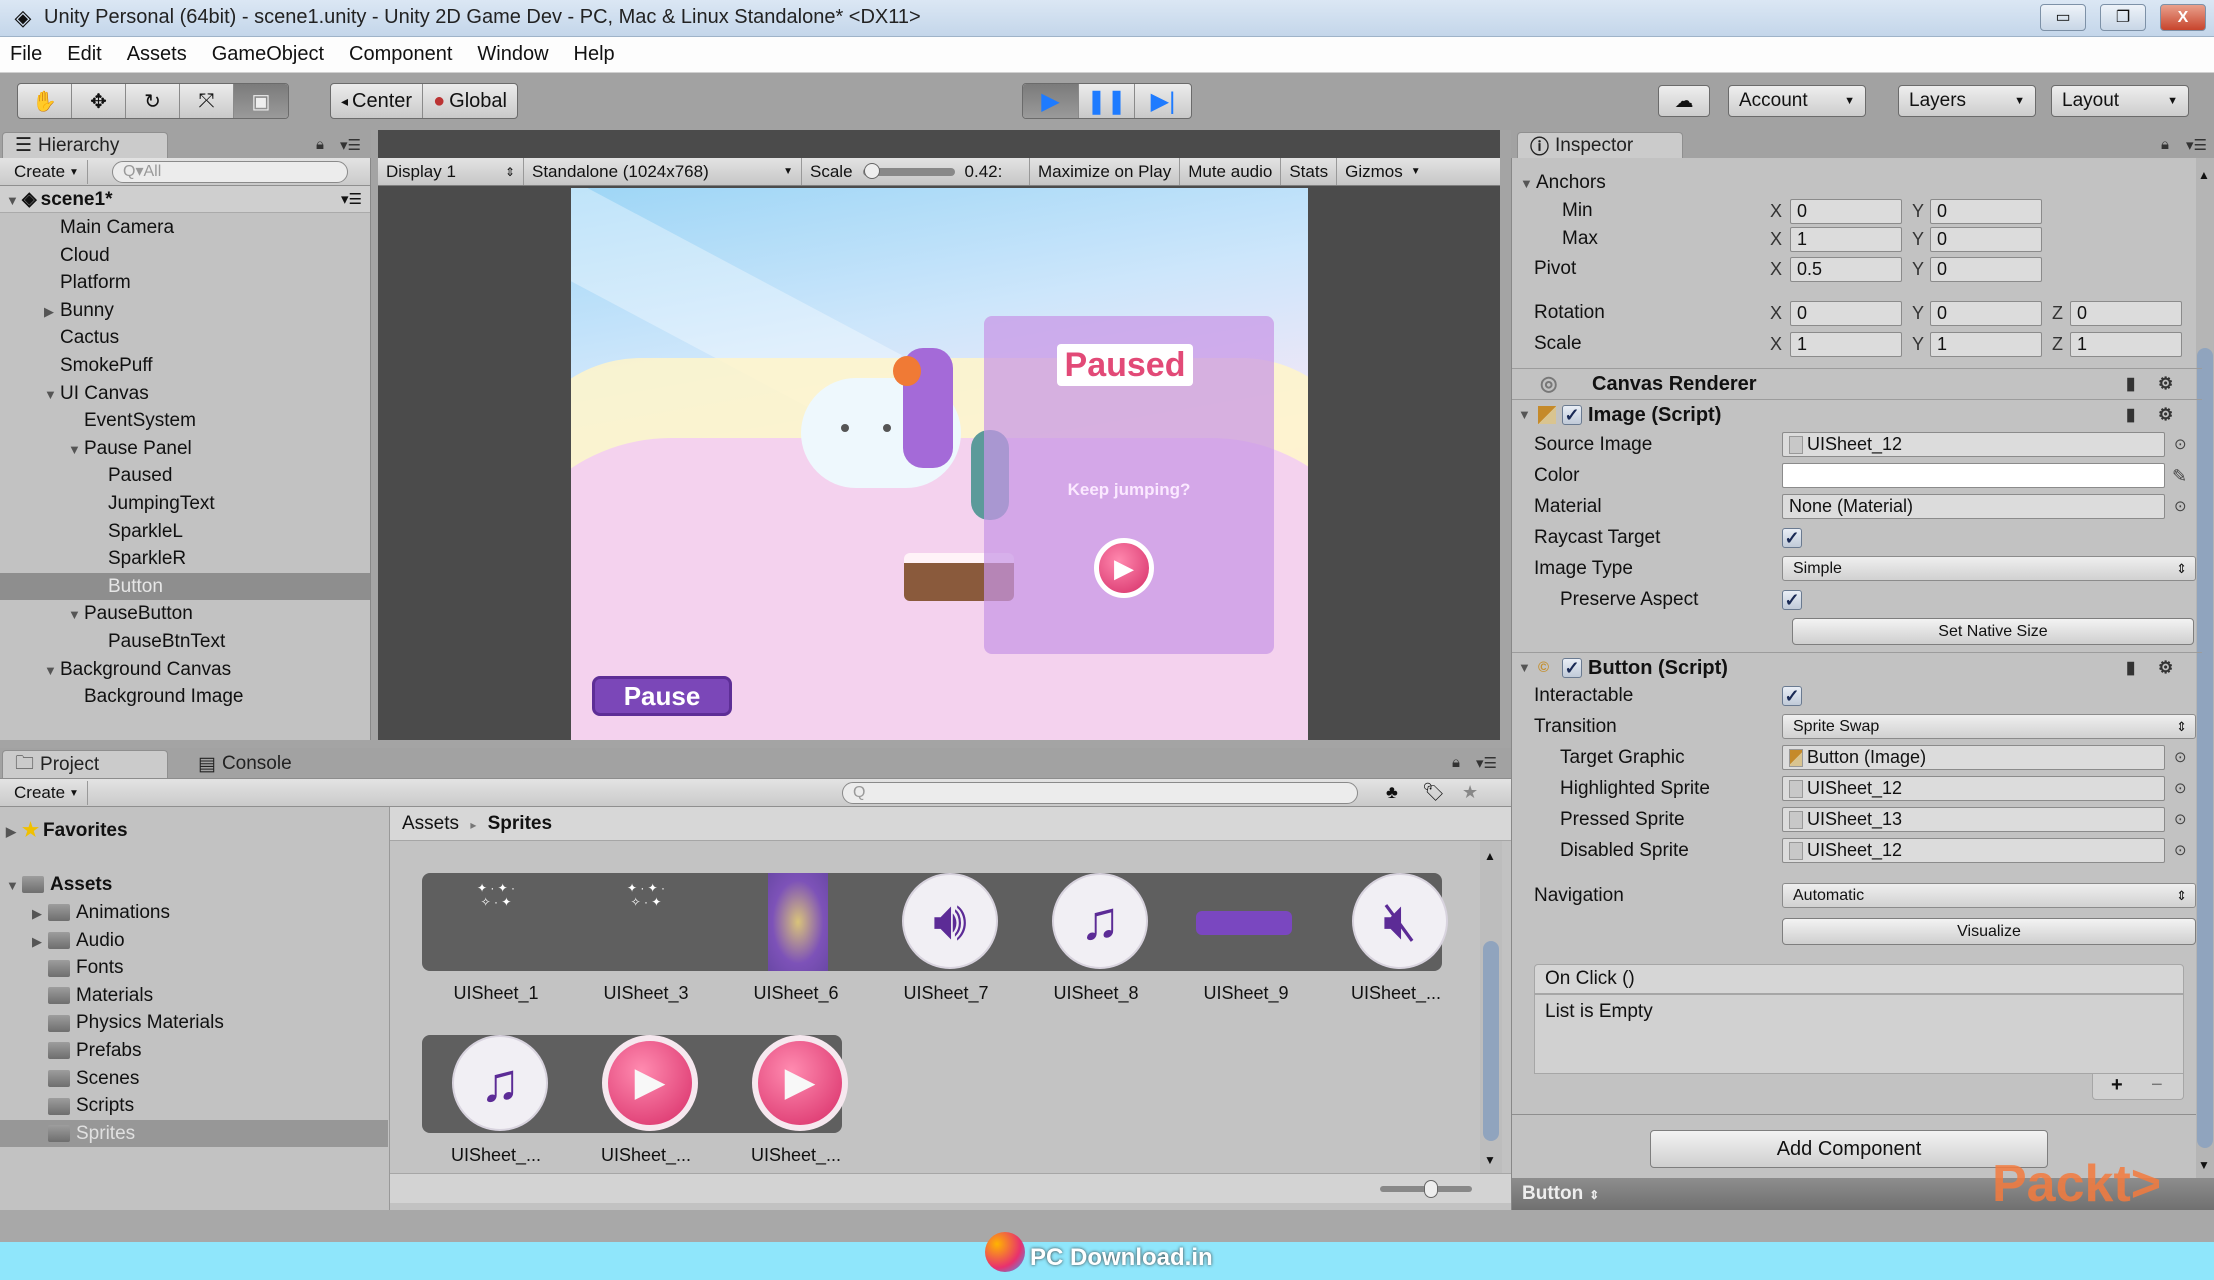 The width and height of the screenshot is (2214, 1280). What do you see at coordinates (85, 145) in the screenshot?
I see `tab-hierarchy: ☰ Hierarchy` at bounding box center [85, 145].